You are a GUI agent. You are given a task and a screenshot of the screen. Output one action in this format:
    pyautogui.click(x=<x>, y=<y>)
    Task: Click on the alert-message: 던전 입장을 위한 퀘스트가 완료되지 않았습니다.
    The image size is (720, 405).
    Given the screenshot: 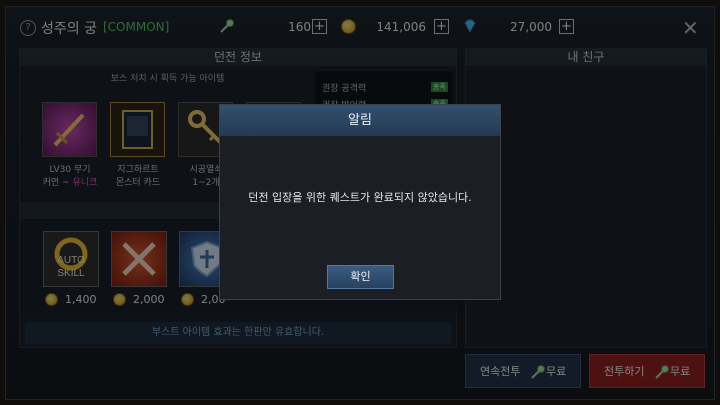 What is the action you would take?
    pyautogui.click(x=360, y=197)
    